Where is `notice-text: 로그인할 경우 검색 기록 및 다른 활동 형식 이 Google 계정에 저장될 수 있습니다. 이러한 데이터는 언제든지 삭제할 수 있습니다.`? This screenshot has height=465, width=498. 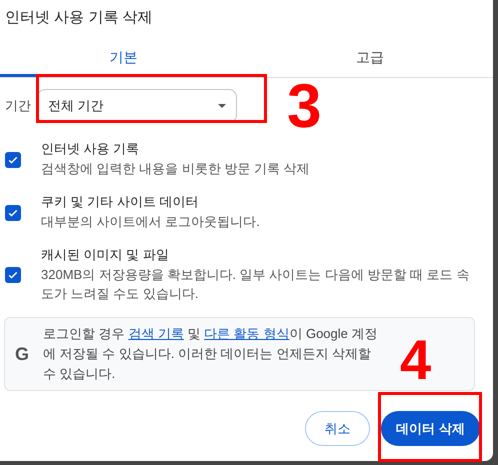
notice-text: 로그인할 경우 검색 기록 및 다른 활동 형식 이 Google 계정에 저장될 수 있습니다. 이러한 데이터는 언제든지 삭제할 수 있습니다. is located at coordinates (210, 354).